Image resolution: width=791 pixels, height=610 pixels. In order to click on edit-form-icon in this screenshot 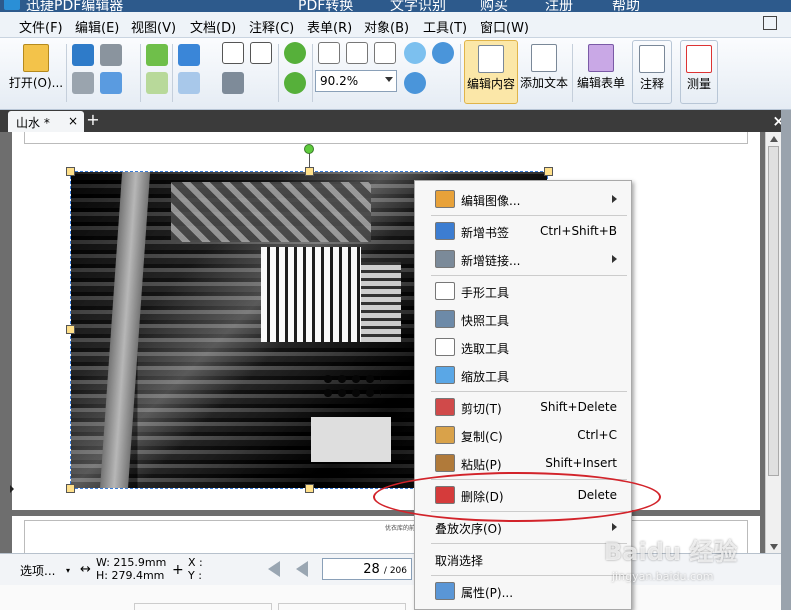, I will do `click(601, 58)`.